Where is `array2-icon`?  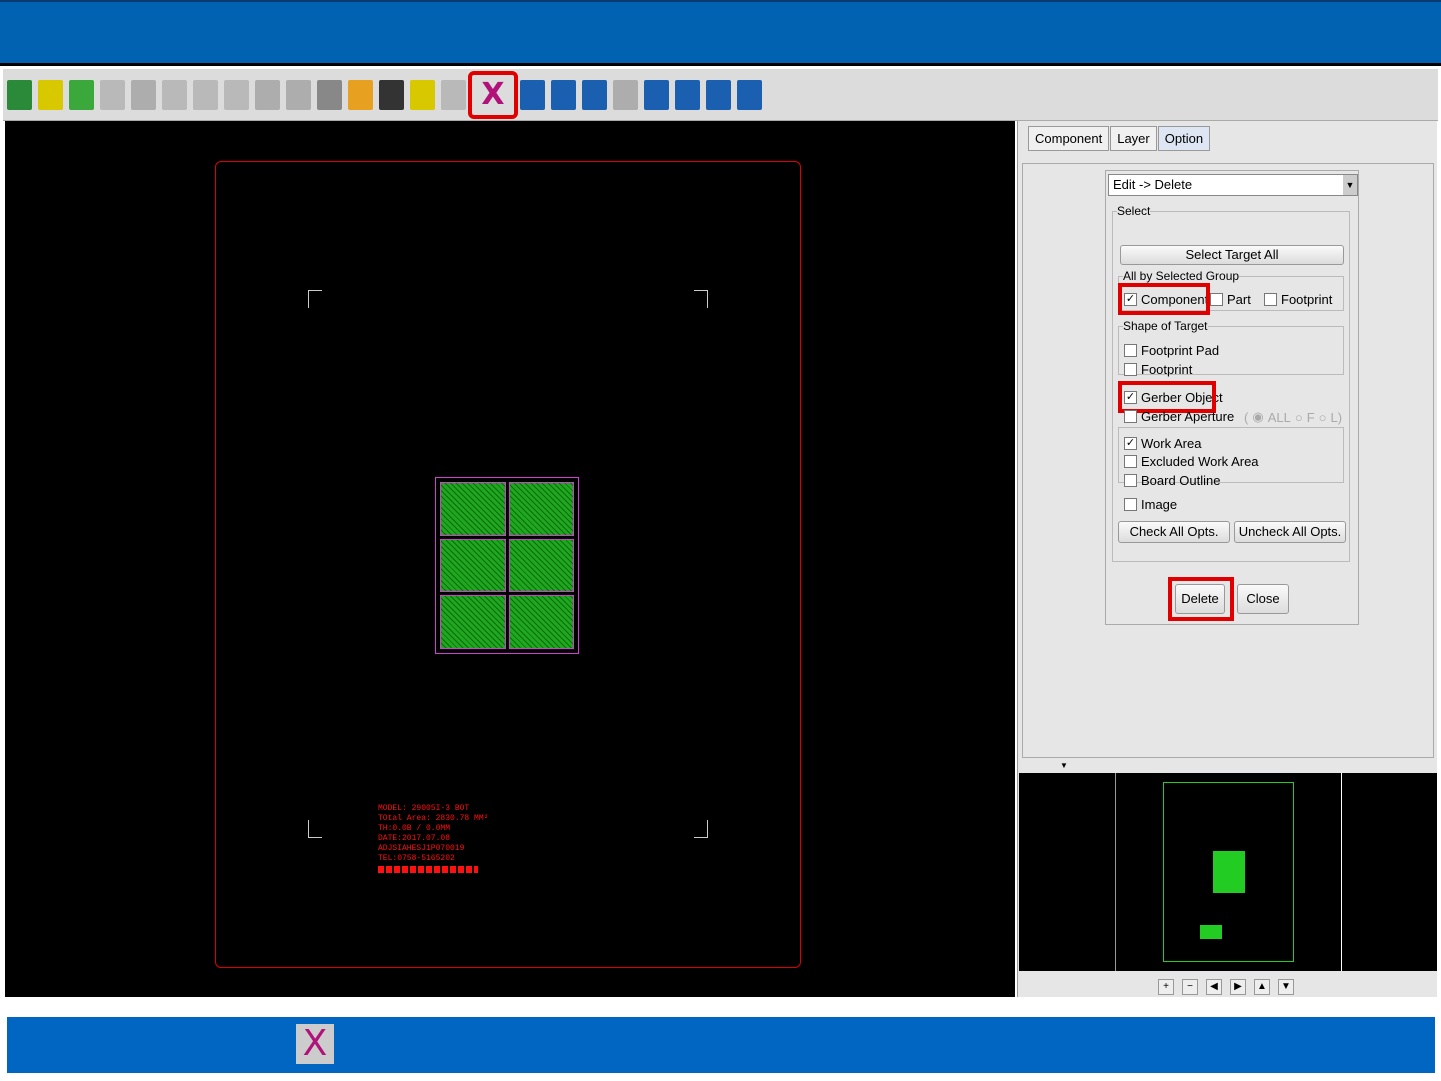
array2-icon is located at coordinates (205, 94).